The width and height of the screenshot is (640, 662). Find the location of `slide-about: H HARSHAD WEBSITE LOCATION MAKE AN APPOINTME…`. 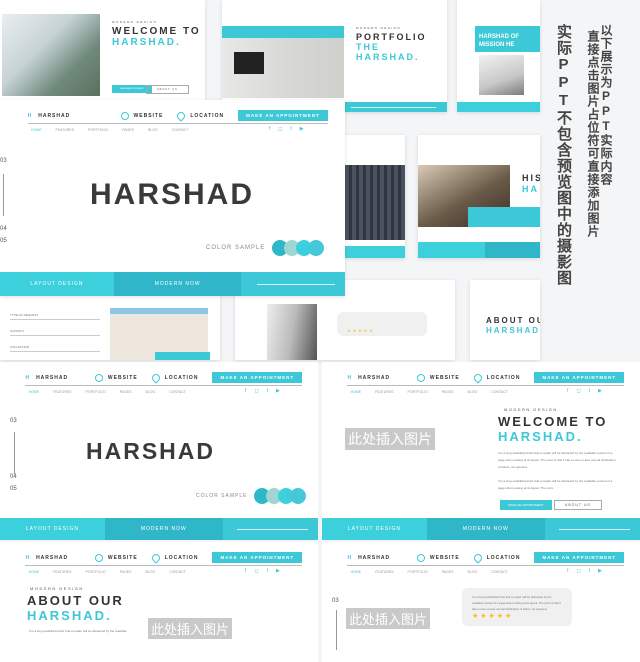

slide-about: H HARSHAD WEBSITE LOCATION MAKE AN APPOINTME… is located at coordinates (159, 602).